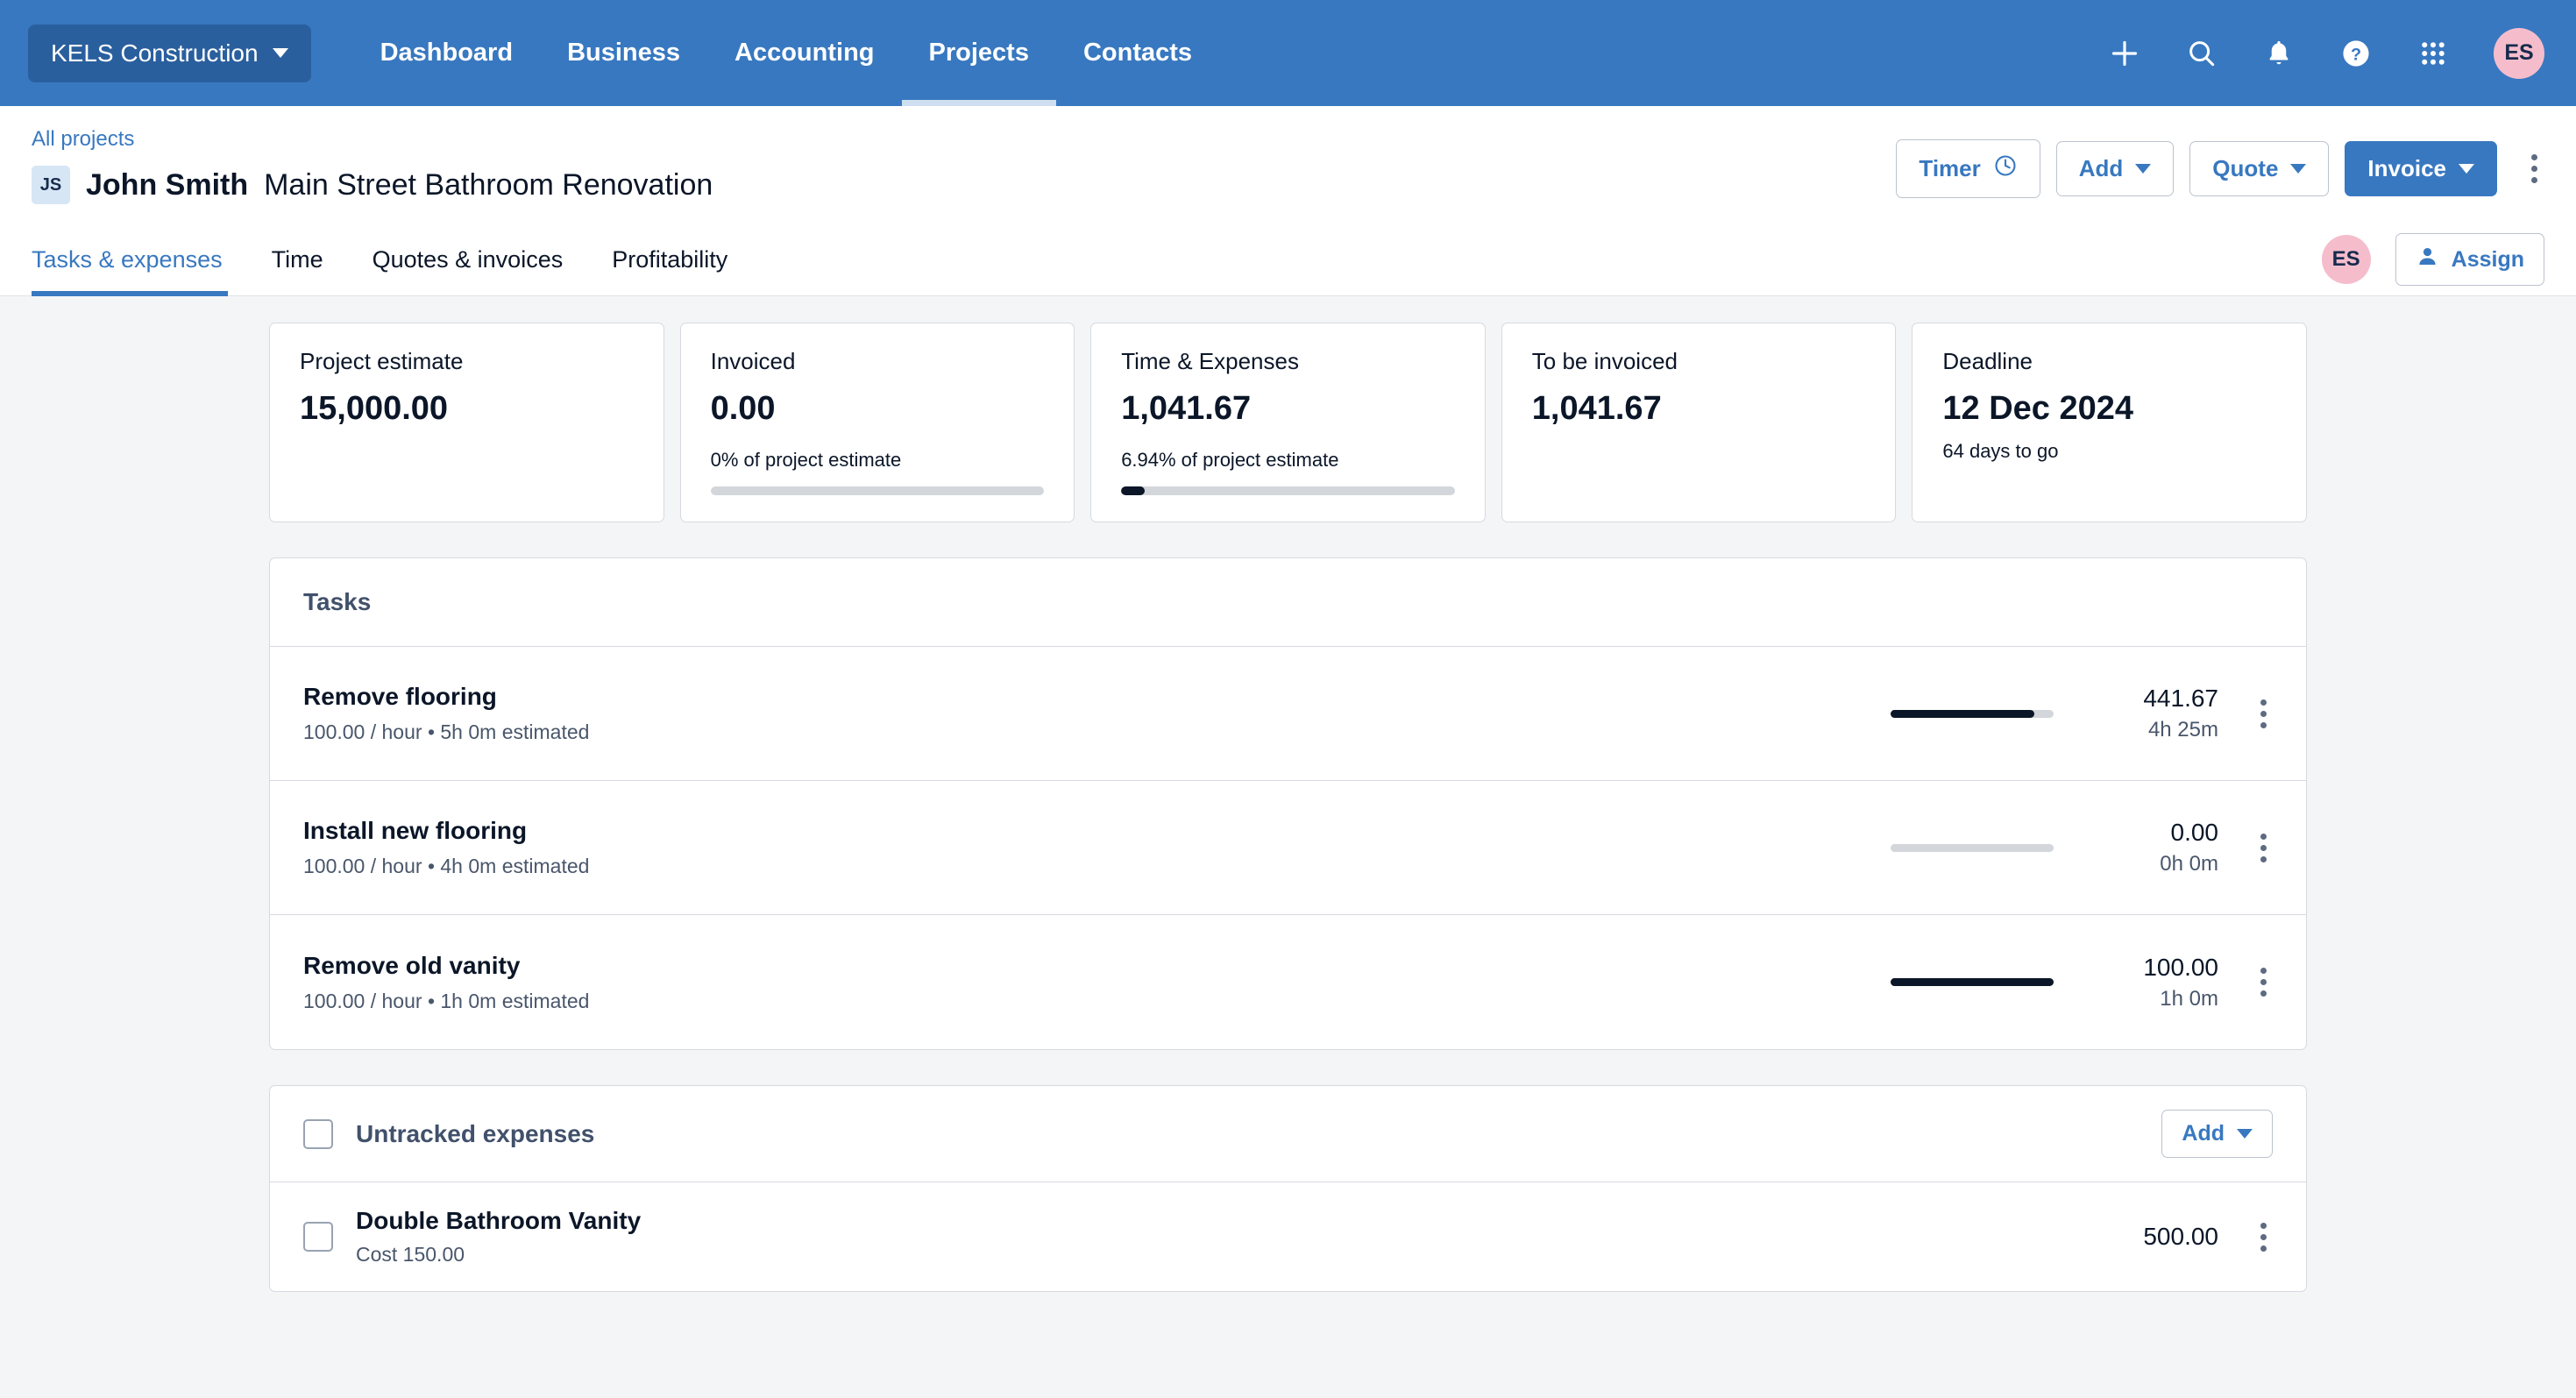 The image size is (2576, 1398). What do you see at coordinates (412, 965) in the screenshot?
I see `task-title: Remove old vanity` at bounding box center [412, 965].